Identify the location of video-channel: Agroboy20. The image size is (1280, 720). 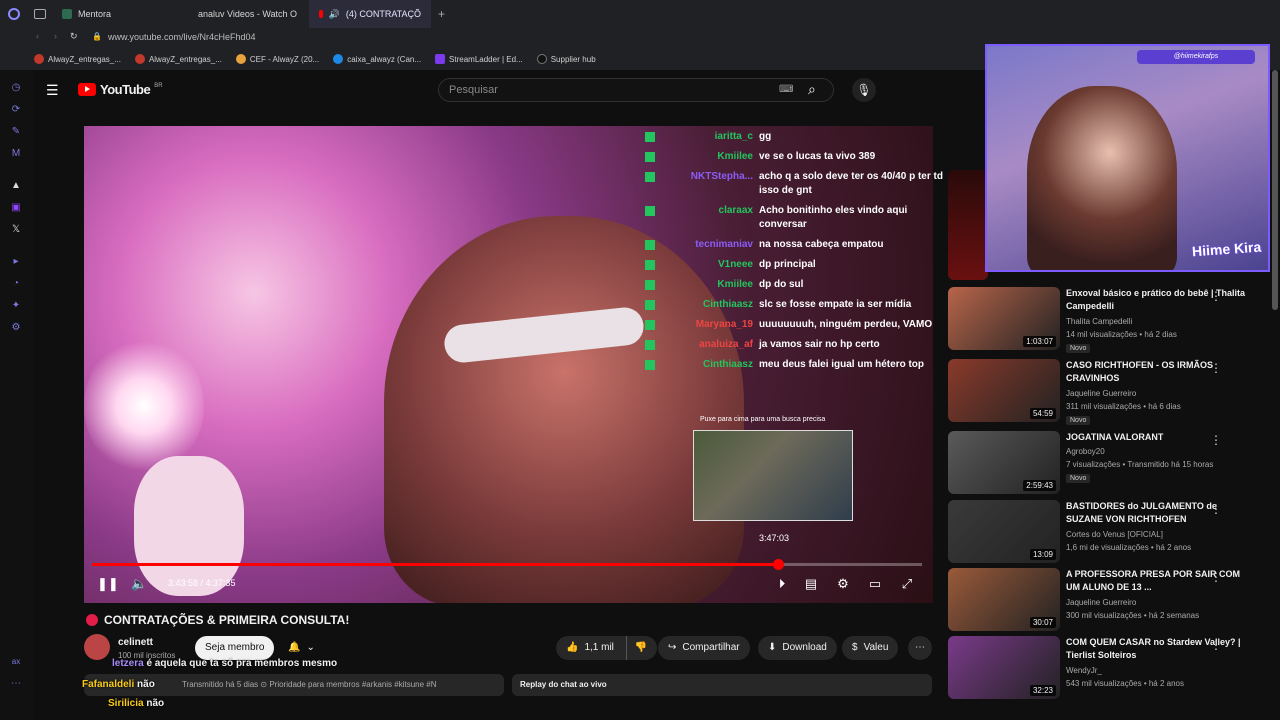
(1085, 451).